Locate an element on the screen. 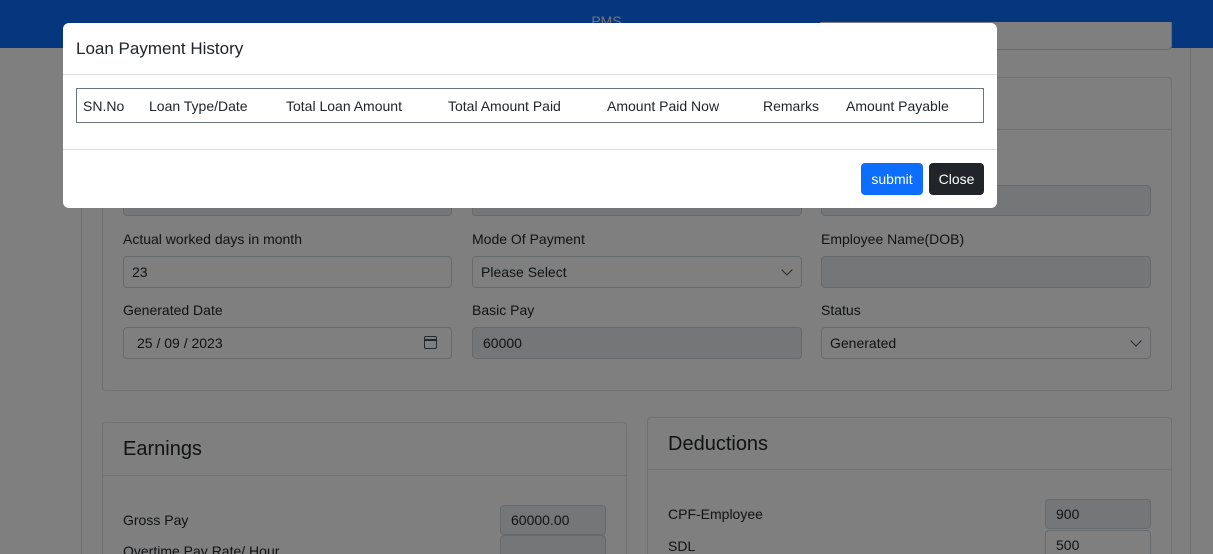 Image resolution: width=1213 pixels, height=554 pixels. column-header-loan-type: Loan Type/Date is located at coordinates (198, 106).